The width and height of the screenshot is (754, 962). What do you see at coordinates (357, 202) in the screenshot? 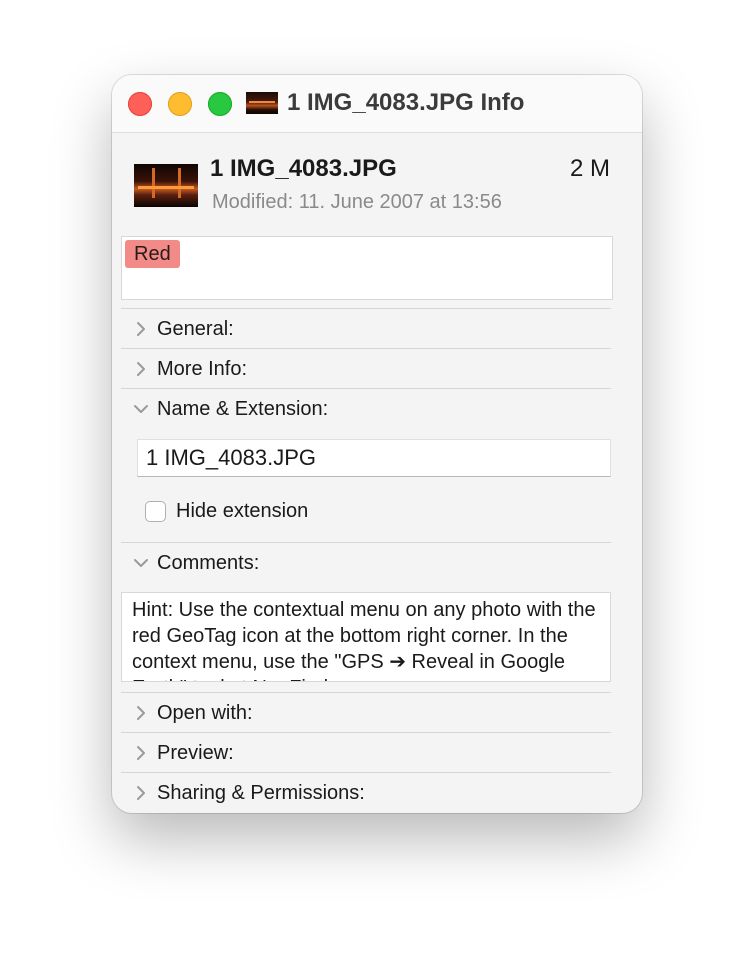
I see `modified-date: Modified: 11. June 2007 at 13:56` at bounding box center [357, 202].